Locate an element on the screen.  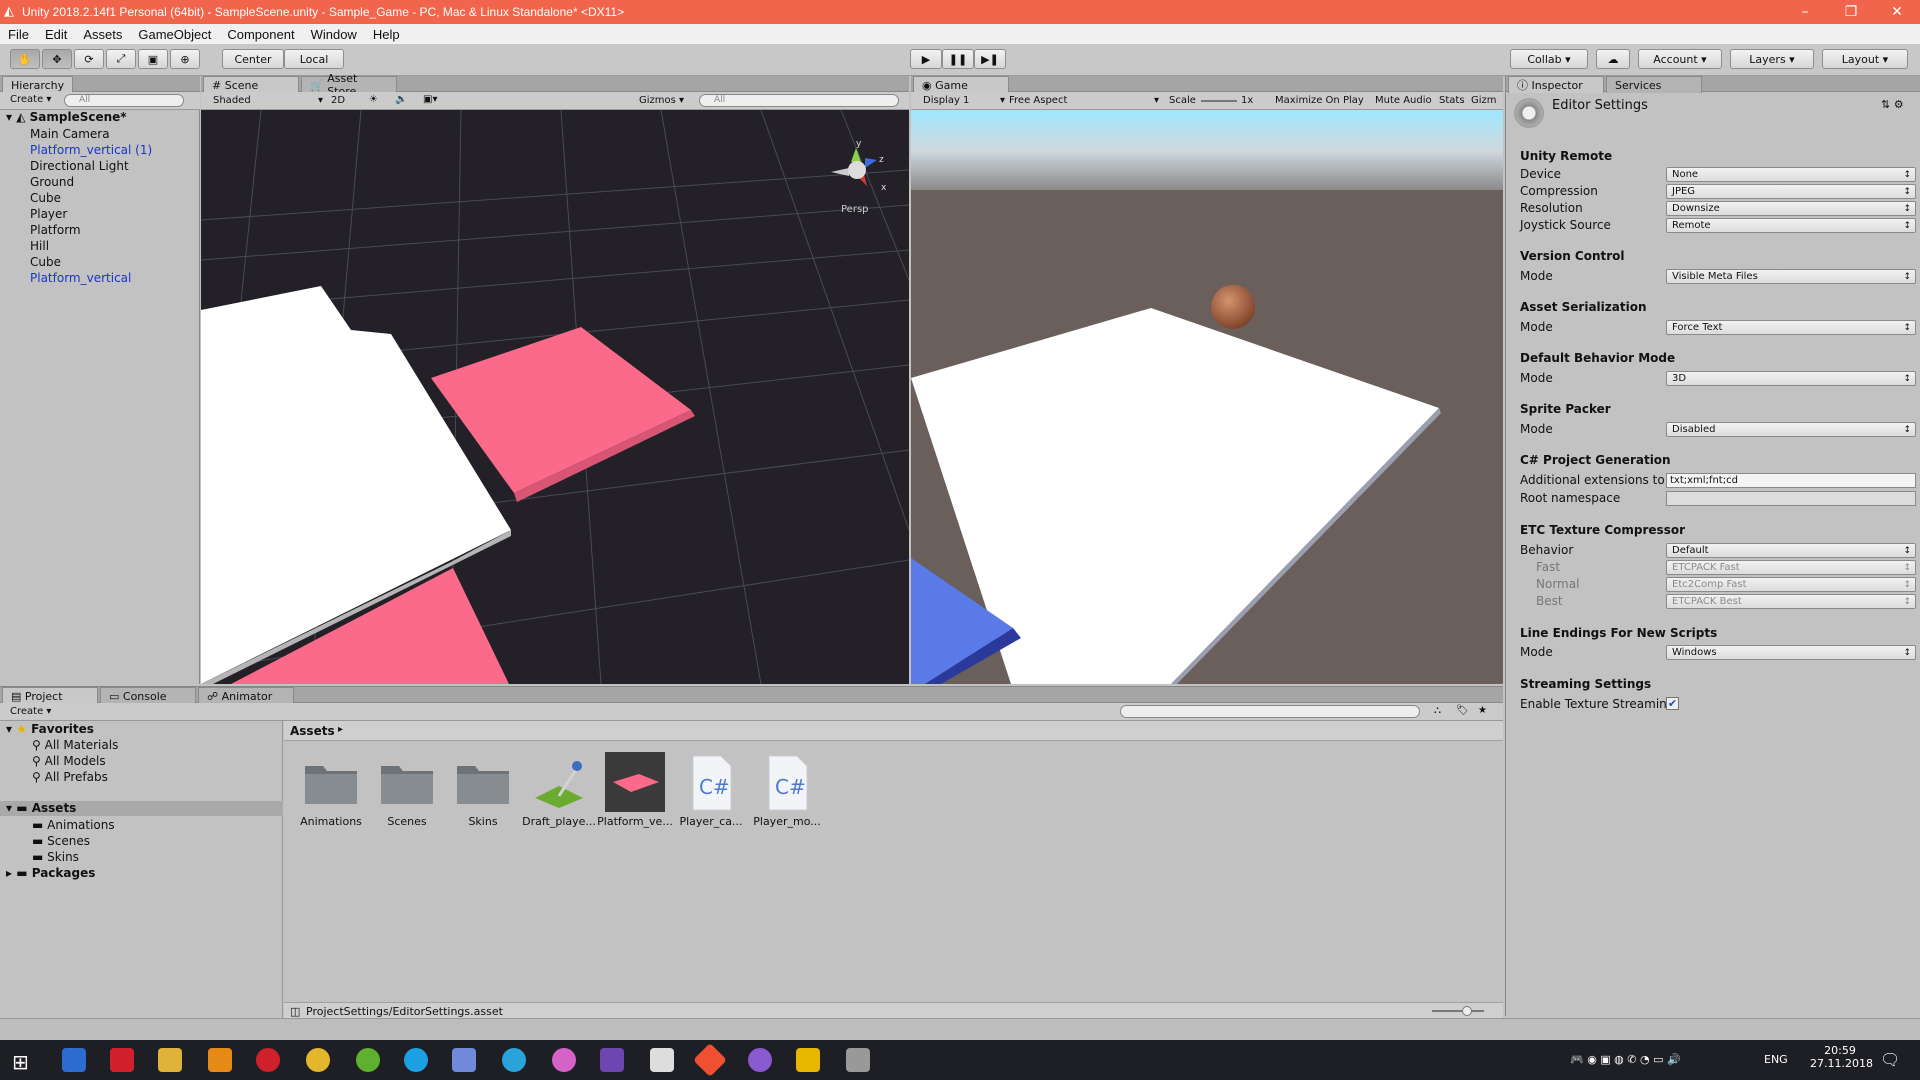
packages-node: ▸ ▬ Packages is located at coordinates (50, 873).